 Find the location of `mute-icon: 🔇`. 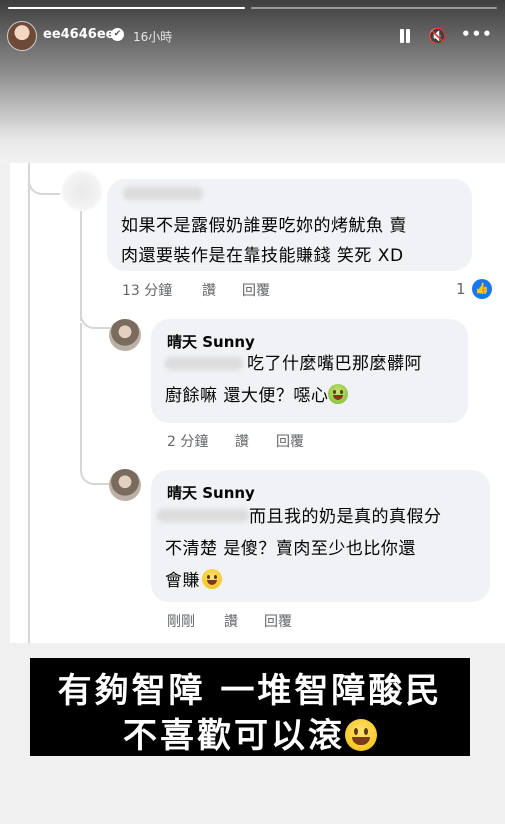

mute-icon: 🔇 is located at coordinates (437, 36).